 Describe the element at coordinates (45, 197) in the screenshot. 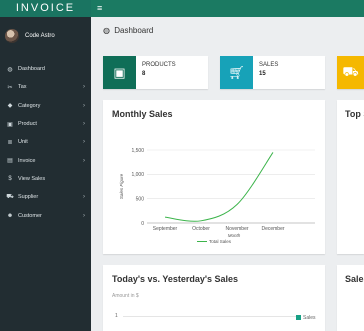

I see `sidebar-item-supplier: ⛟ Supplier ›` at that location.